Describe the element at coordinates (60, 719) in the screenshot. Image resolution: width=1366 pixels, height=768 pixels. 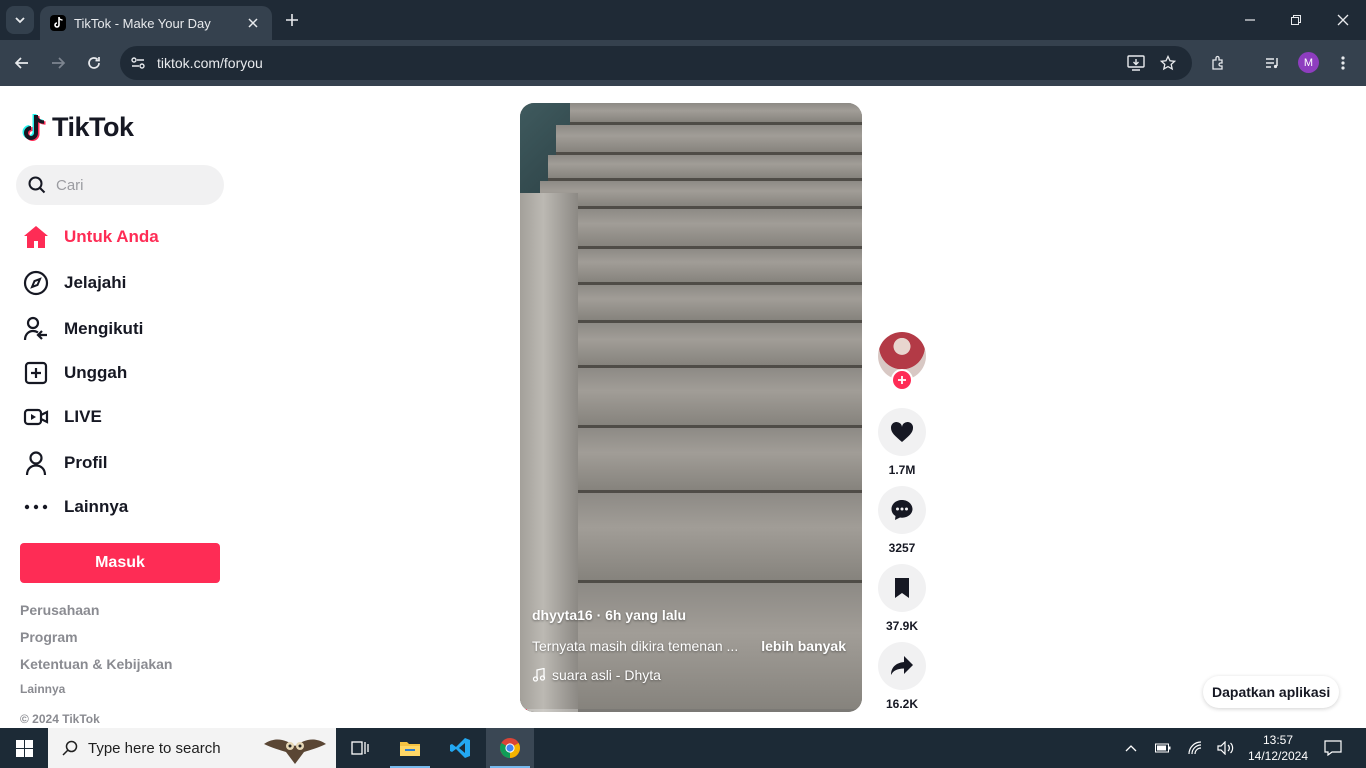
I see `copyright-text: © 2024 TikTok` at that location.